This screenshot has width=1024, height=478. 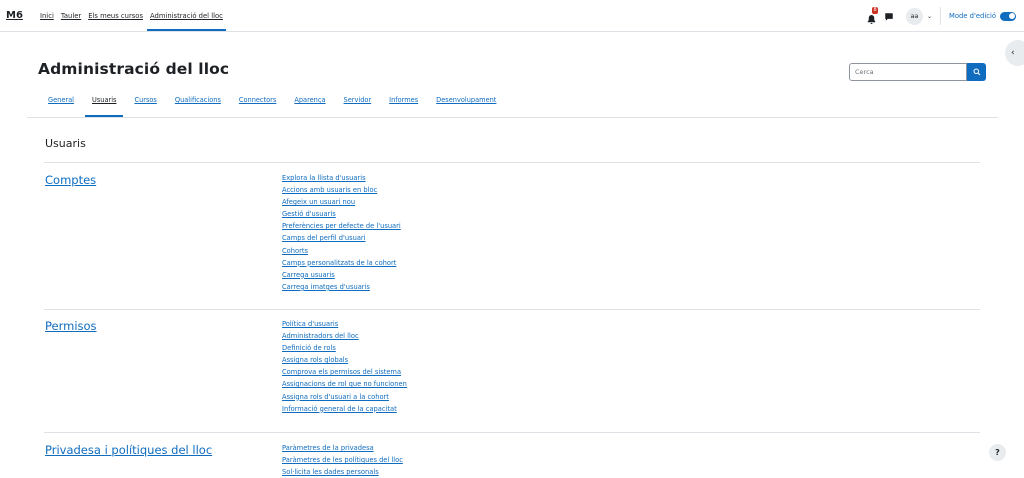 I want to click on list-item: Afegeix un usuari nou, so click(x=341, y=202).